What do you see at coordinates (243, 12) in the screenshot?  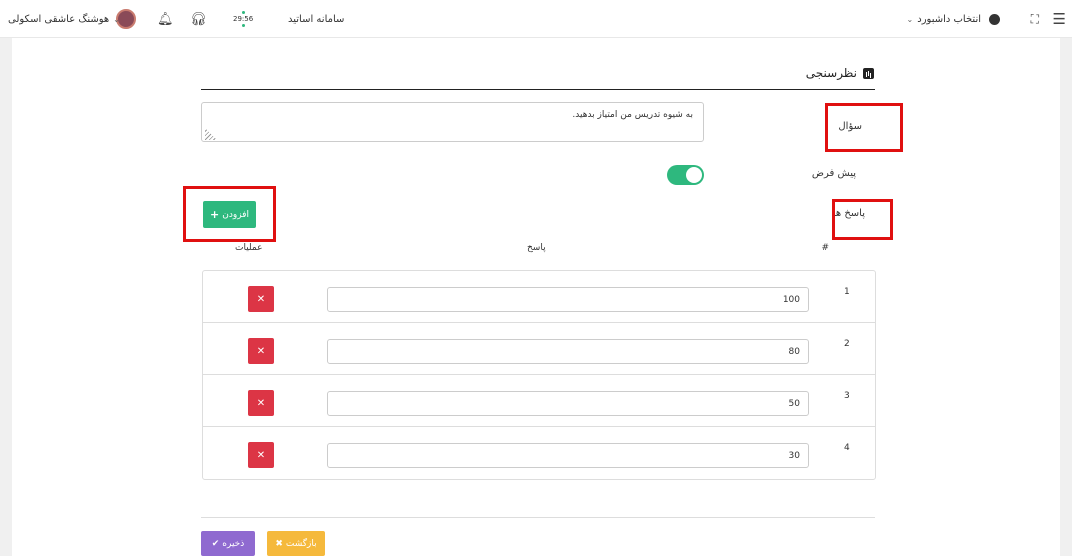 I see `clock-dot-top` at bounding box center [243, 12].